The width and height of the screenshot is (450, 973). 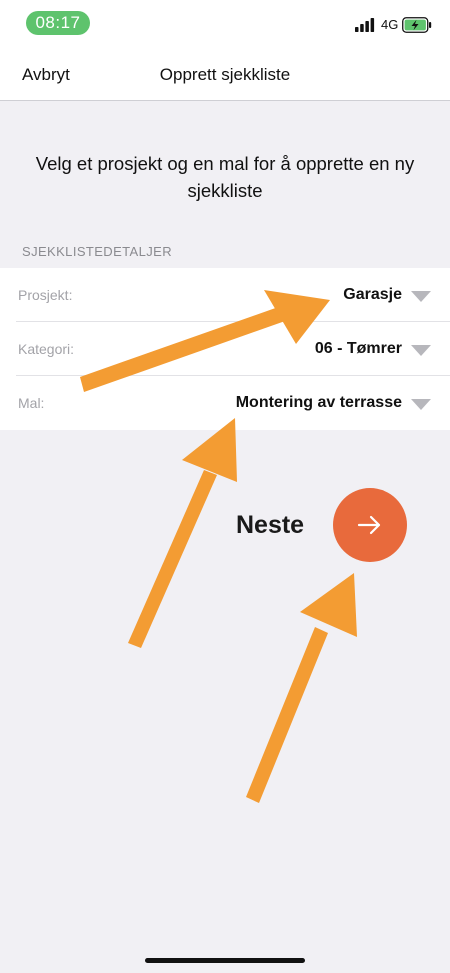 What do you see at coordinates (301, 688) in the screenshot?
I see `annotation-arrow-next` at bounding box center [301, 688].